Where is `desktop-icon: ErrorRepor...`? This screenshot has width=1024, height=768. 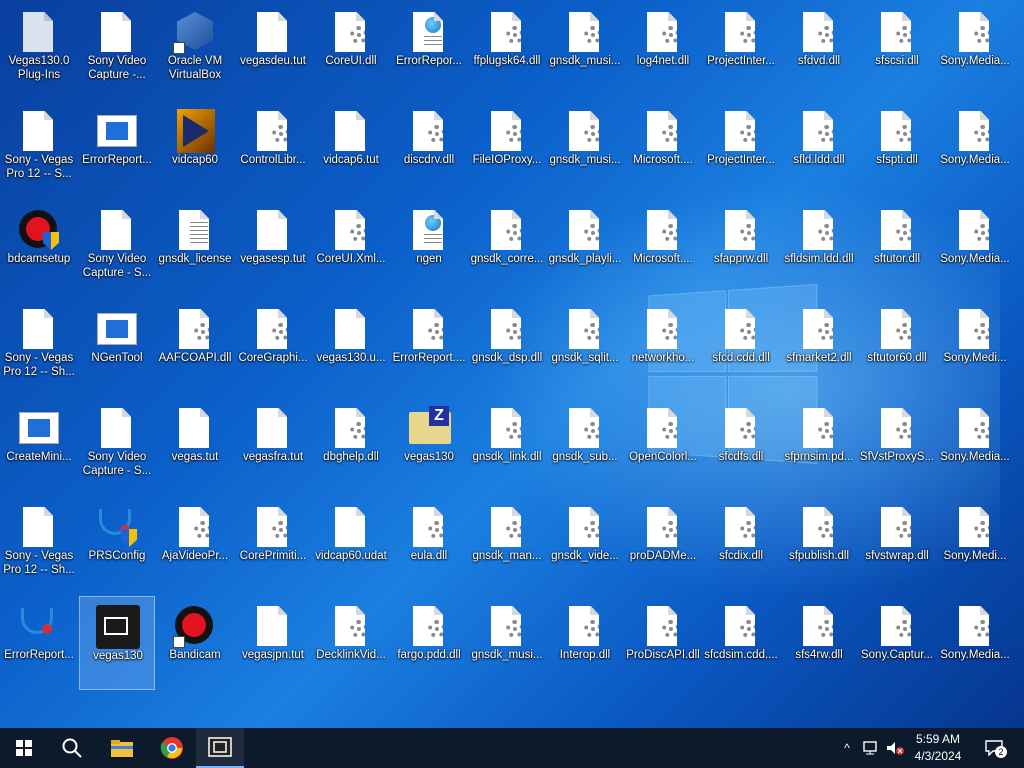
desktop-icon: ErrorRepor... is located at coordinates (429, 49).